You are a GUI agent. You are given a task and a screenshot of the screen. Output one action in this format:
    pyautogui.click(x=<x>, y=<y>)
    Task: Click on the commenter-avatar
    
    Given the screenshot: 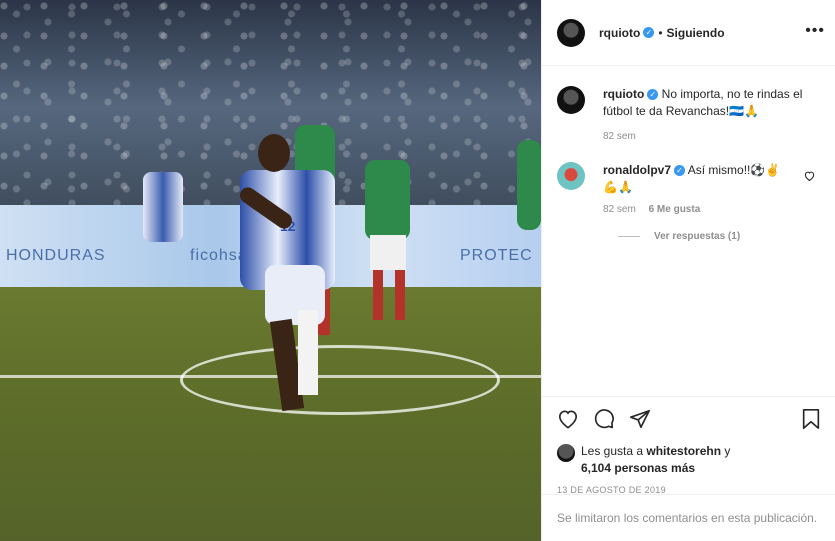 What is the action you would take?
    pyautogui.click(x=571, y=176)
    